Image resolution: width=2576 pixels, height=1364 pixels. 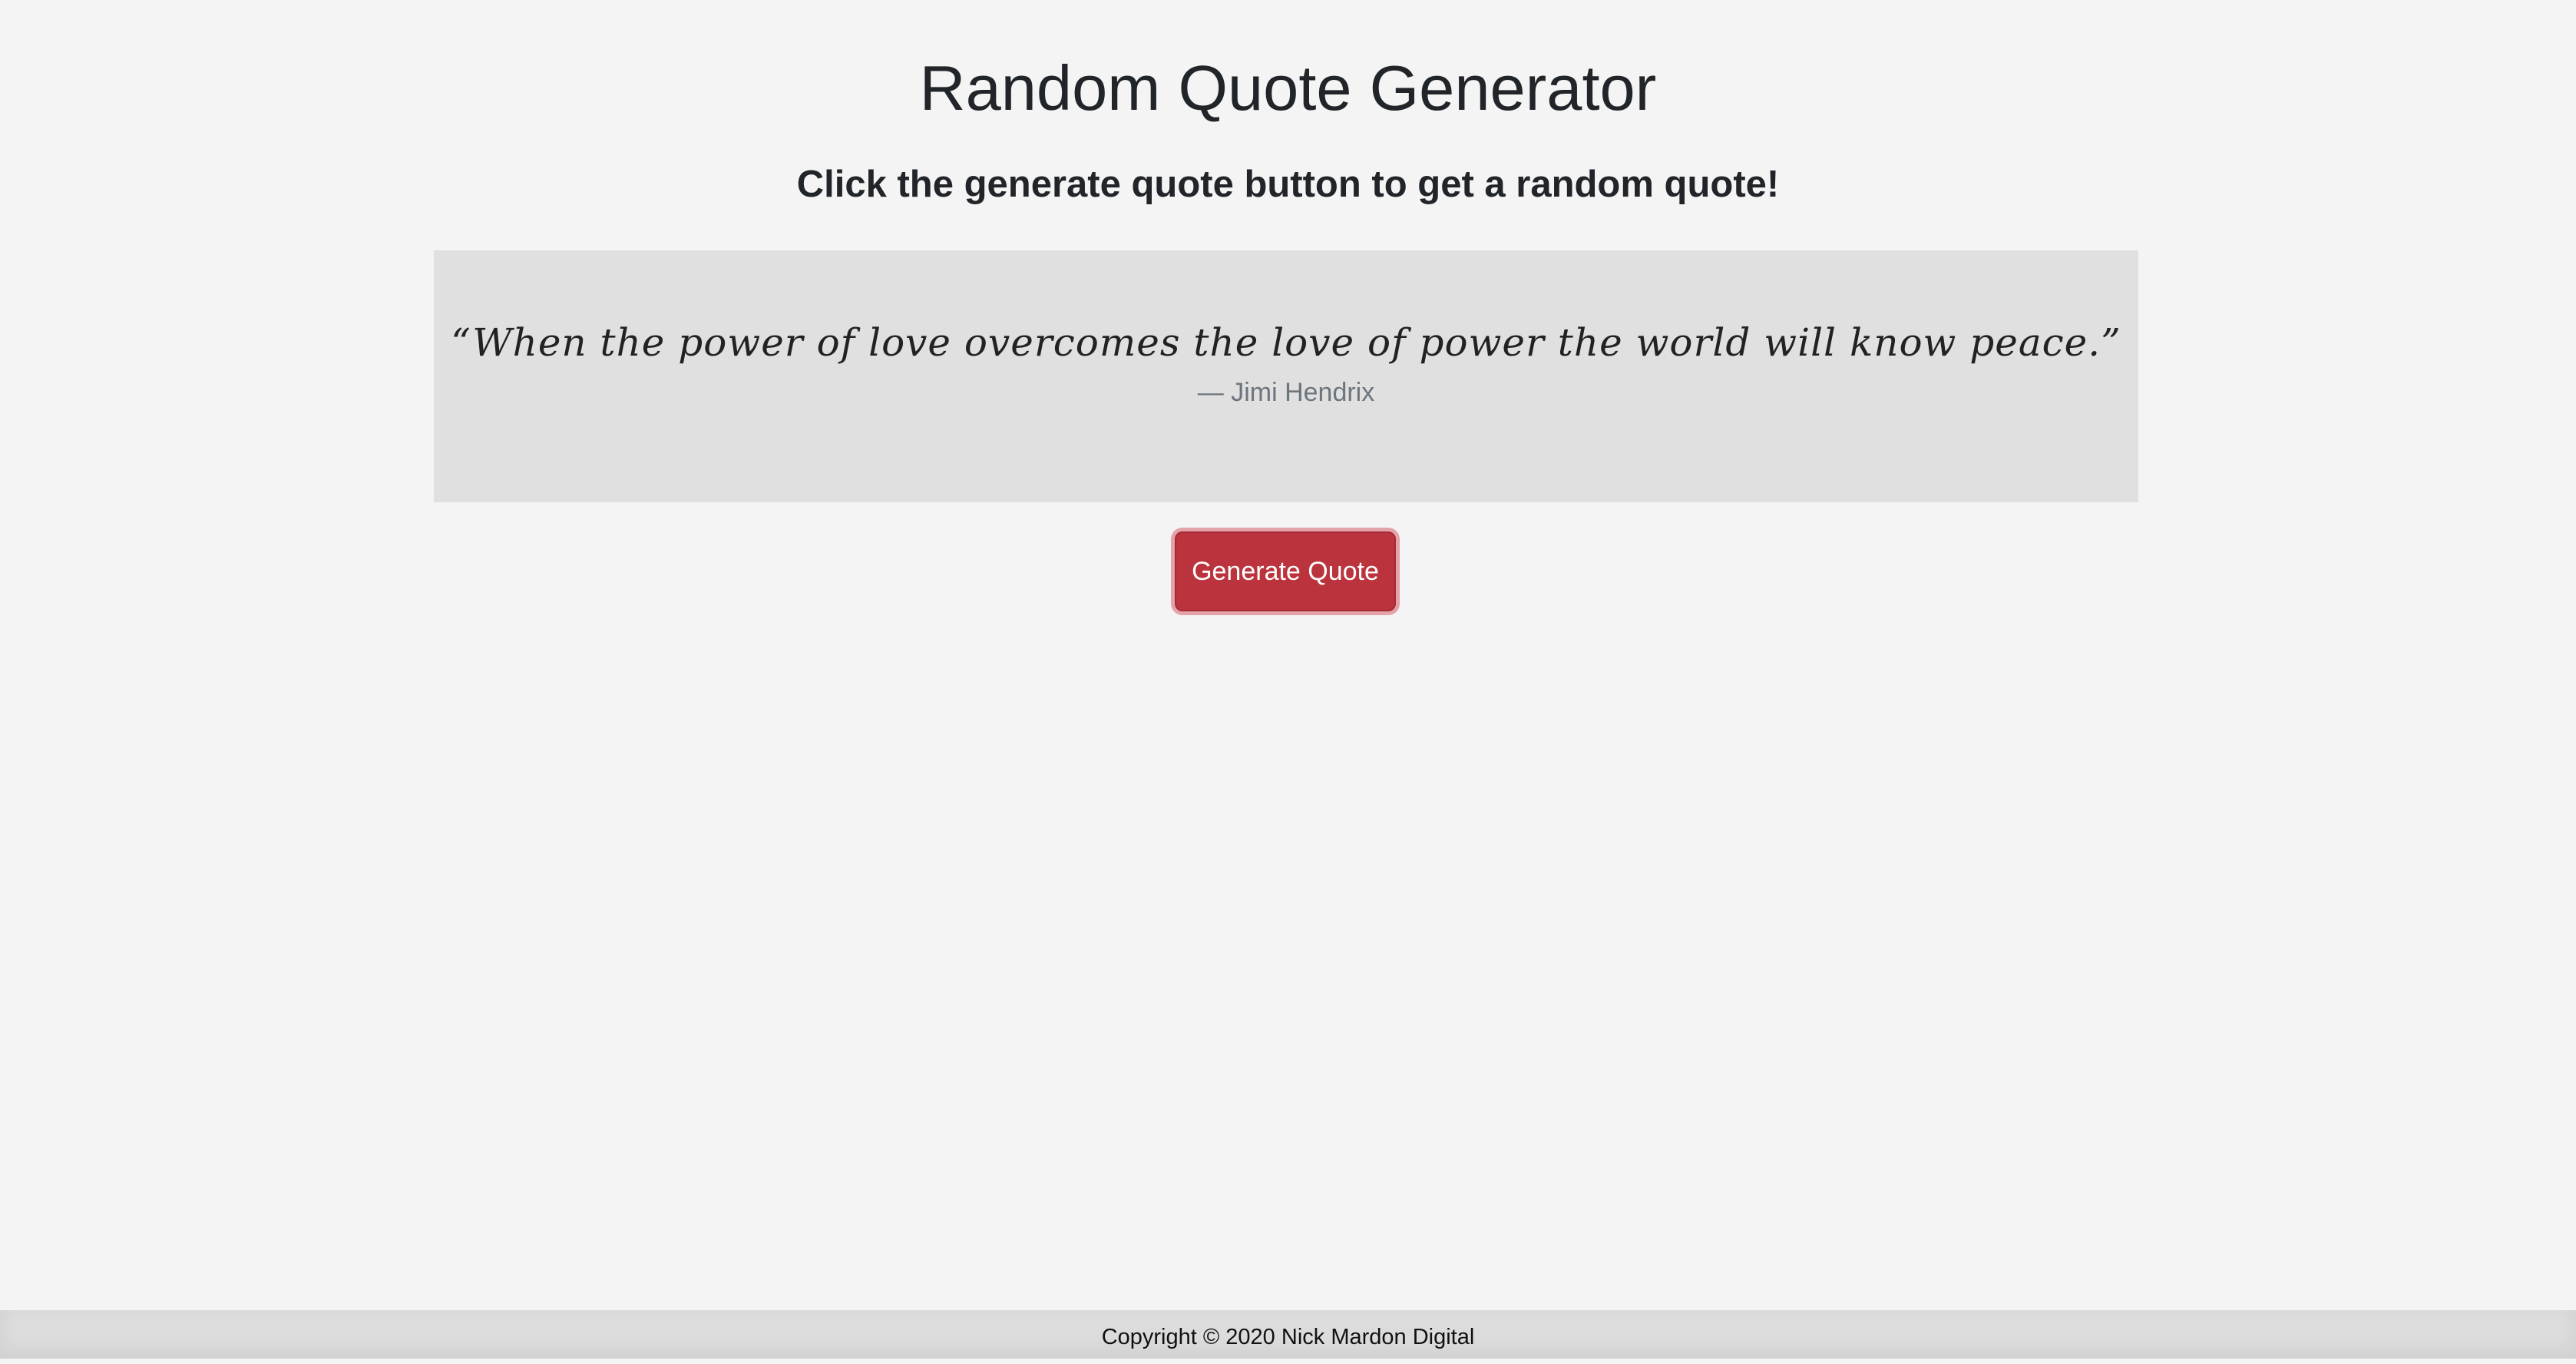 I want to click on generate-quote-button: Generate Quote, so click(x=1285, y=571).